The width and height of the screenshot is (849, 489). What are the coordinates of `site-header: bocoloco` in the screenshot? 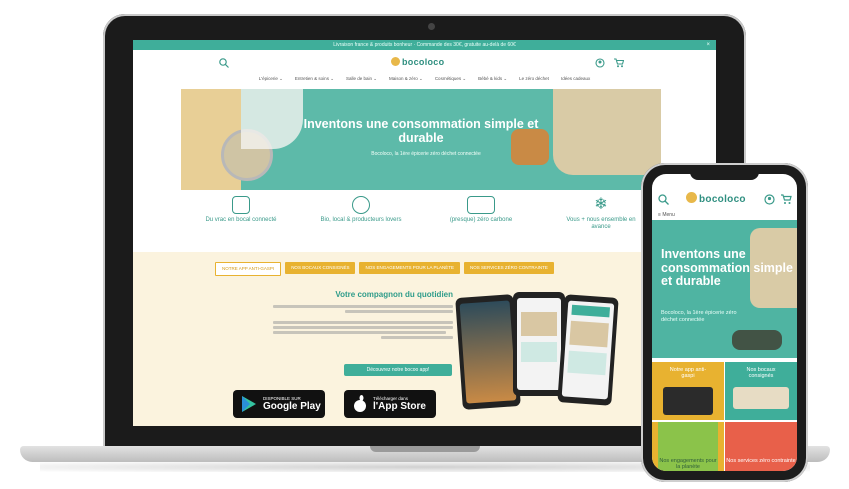 It's located at (424, 63).